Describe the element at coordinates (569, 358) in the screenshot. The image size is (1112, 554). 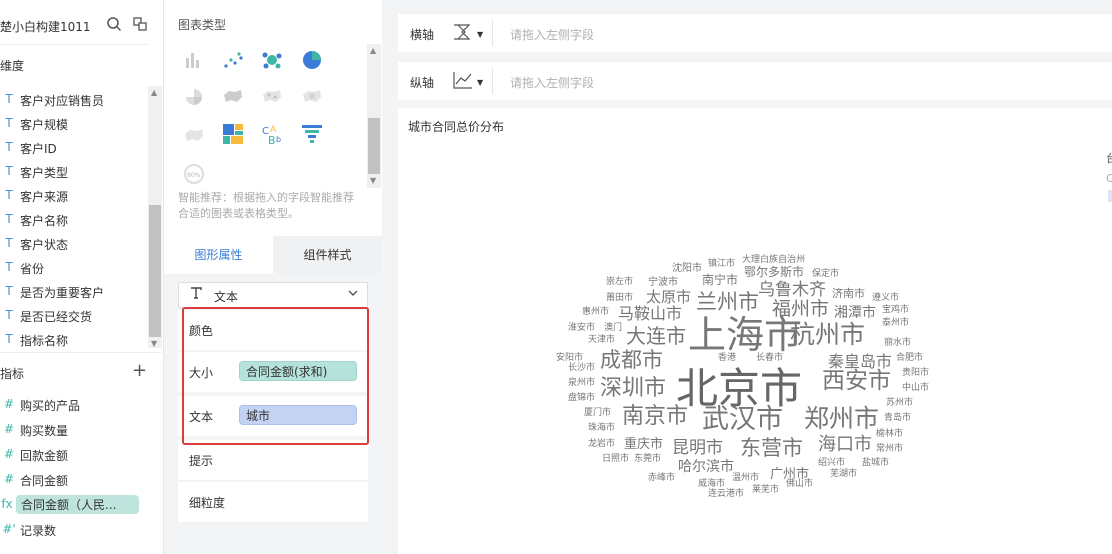
I see `word-cloud-word: 安阳市` at that location.